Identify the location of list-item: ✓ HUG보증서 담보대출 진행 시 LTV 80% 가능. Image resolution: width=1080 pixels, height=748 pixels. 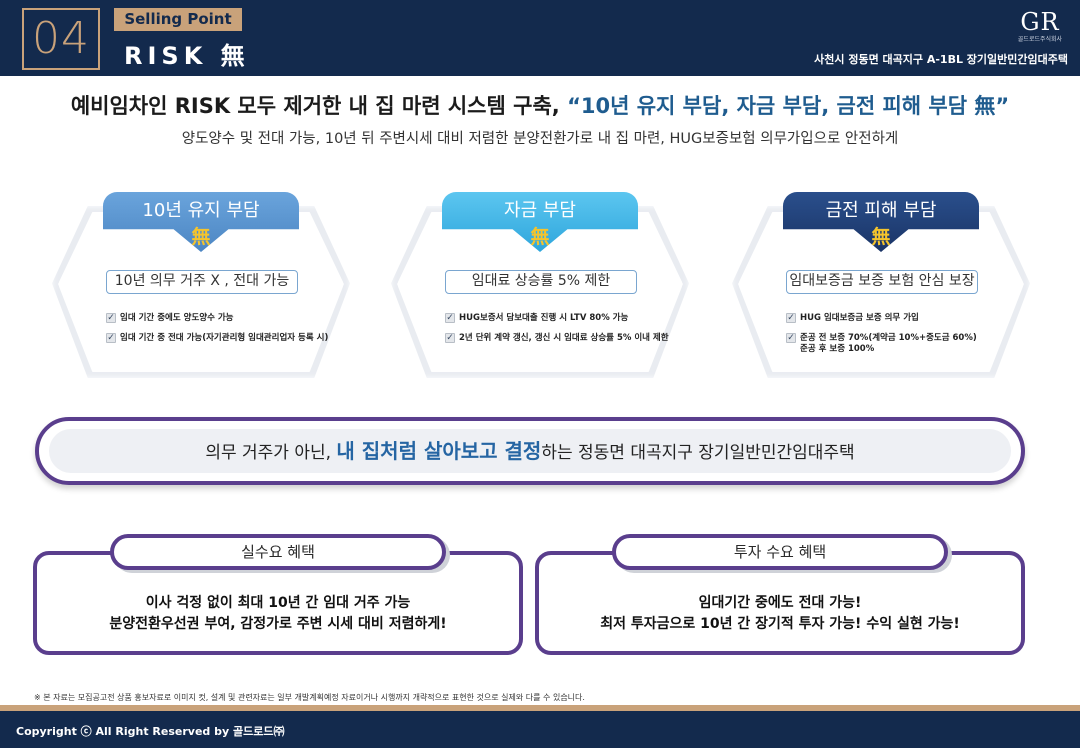
(537, 318).